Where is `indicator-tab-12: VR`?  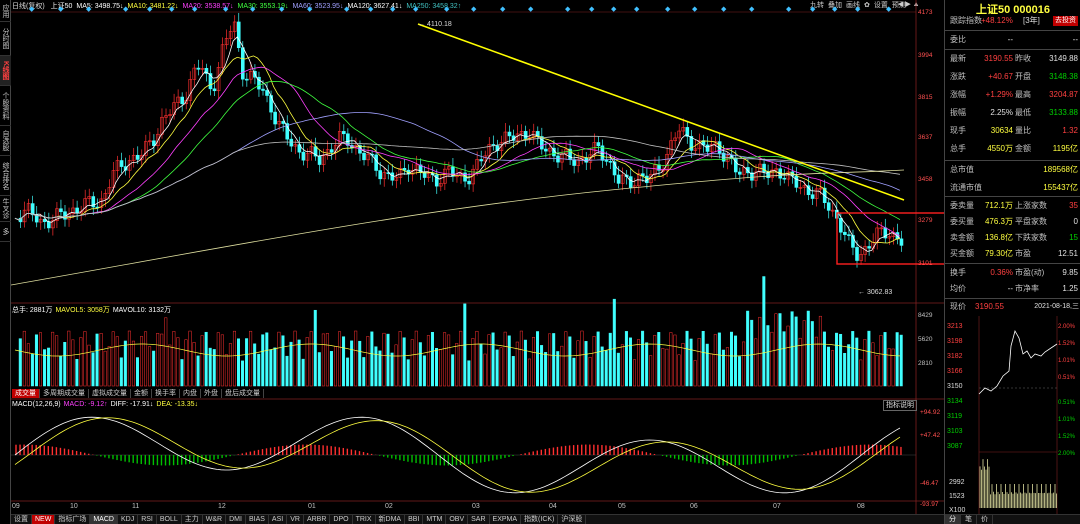 indicator-tab-12: VR is located at coordinates (295, 519).